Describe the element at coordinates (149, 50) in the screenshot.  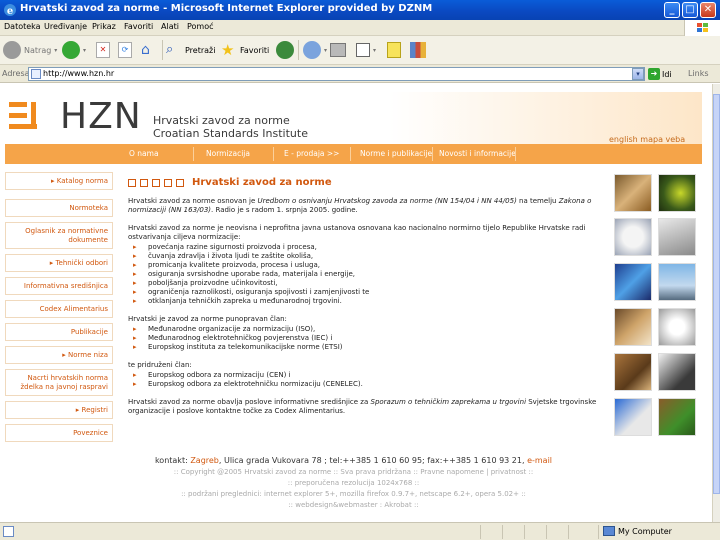
I see `home-button: ⌂` at that location.